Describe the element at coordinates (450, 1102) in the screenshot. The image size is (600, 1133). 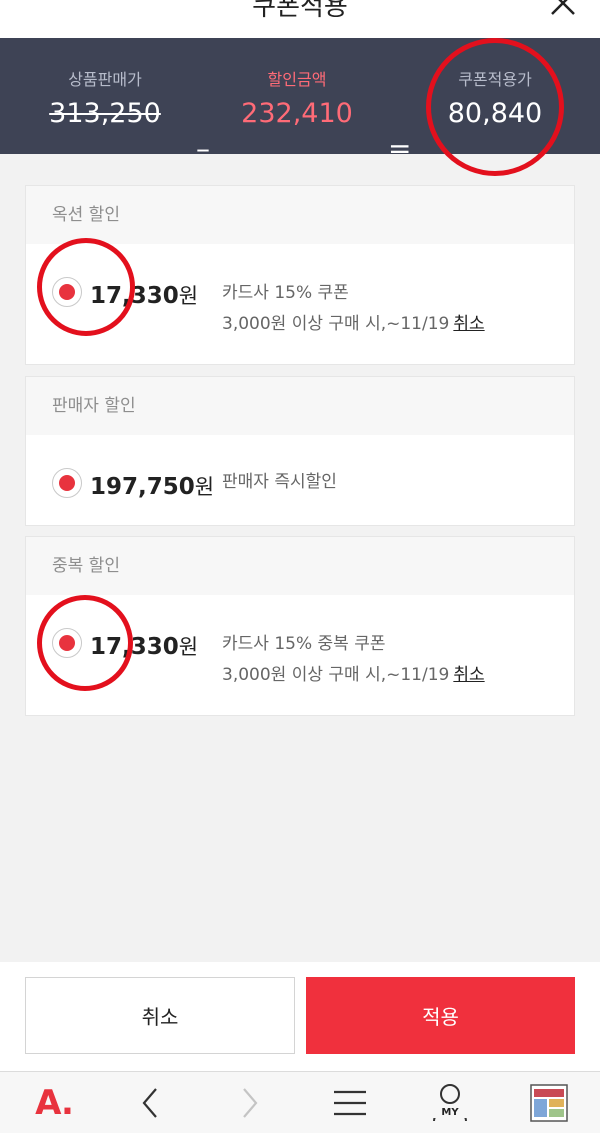
I see `my-page-icon: MY` at that location.